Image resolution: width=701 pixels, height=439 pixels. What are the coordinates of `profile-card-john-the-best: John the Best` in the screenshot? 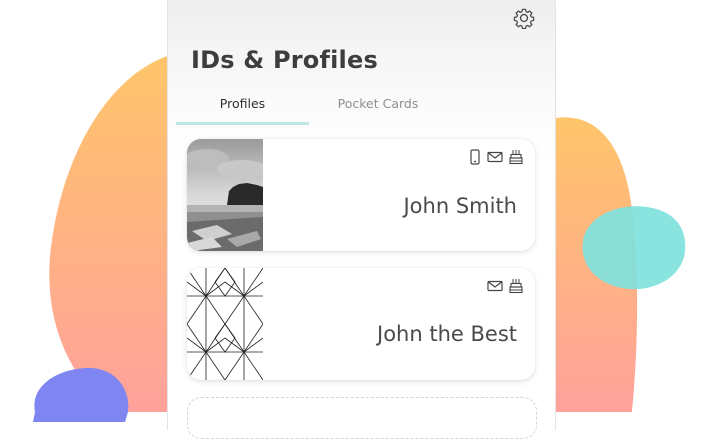 It's located at (361, 324).